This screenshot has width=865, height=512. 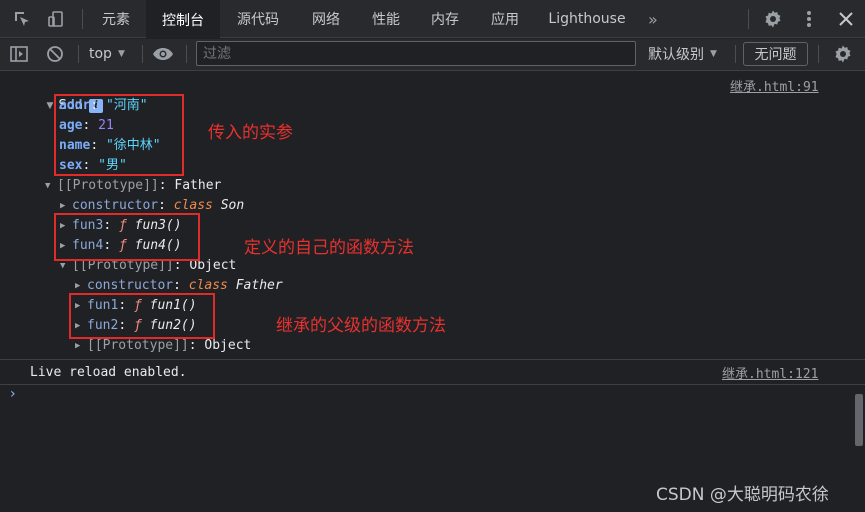 I want to click on prototype-row: ▶ [[Prototype]]: Object, so click(x=163, y=346).